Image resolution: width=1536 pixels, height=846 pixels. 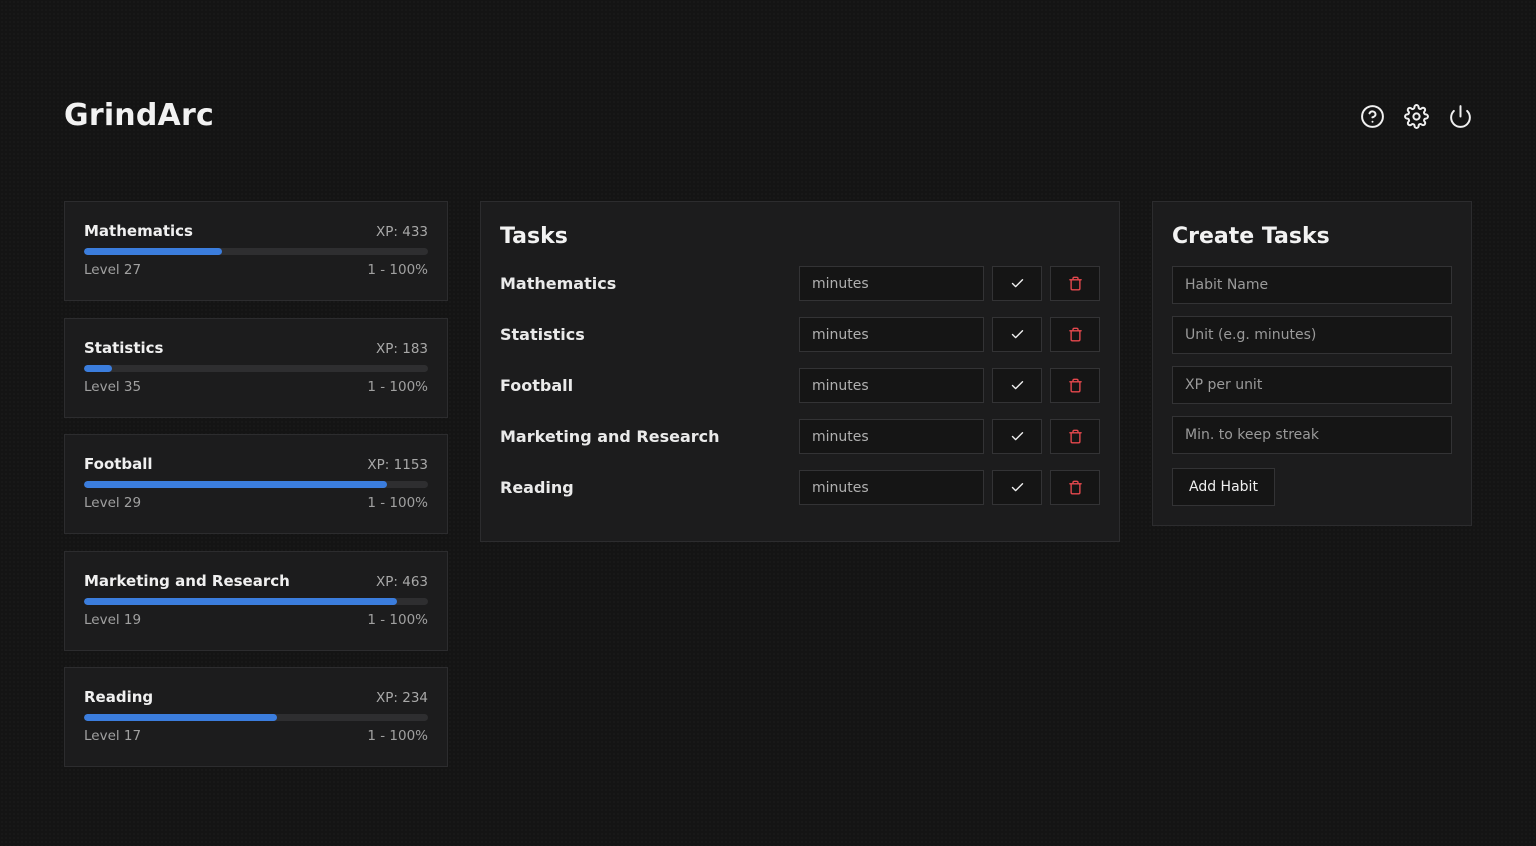 What do you see at coordinates (124, 347) in the screenshot?
I see `habit-name: Statistics` at bounding box center [124, 347].